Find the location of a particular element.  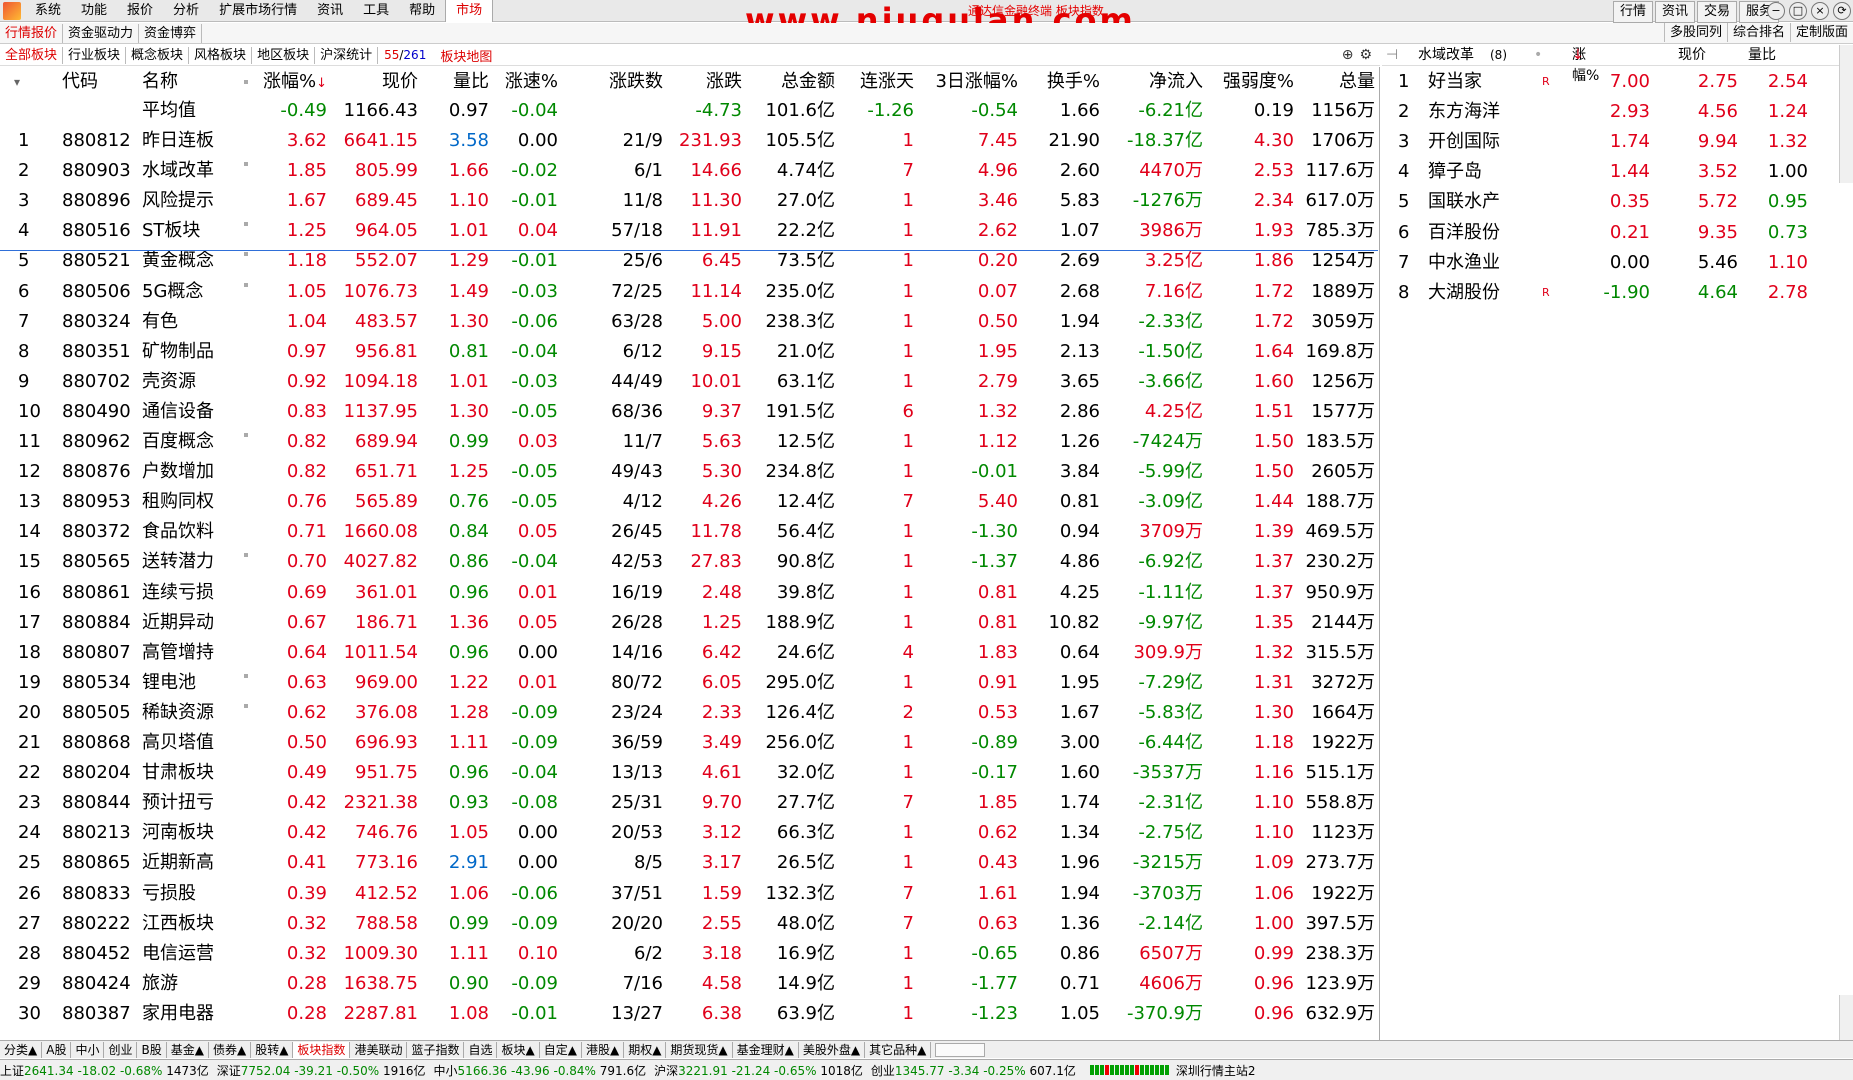

row-name: 租购同权 is located at coordinates (178, 502).